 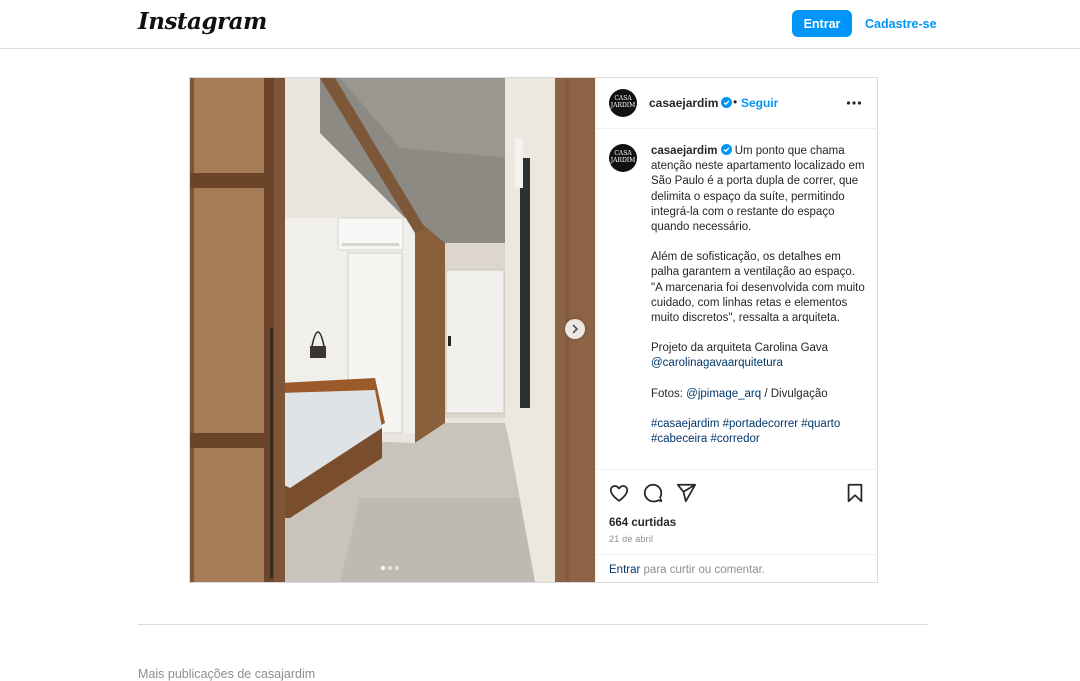 I want to click on hashtag-link: #casaejardim, so click(x=685, y=424).